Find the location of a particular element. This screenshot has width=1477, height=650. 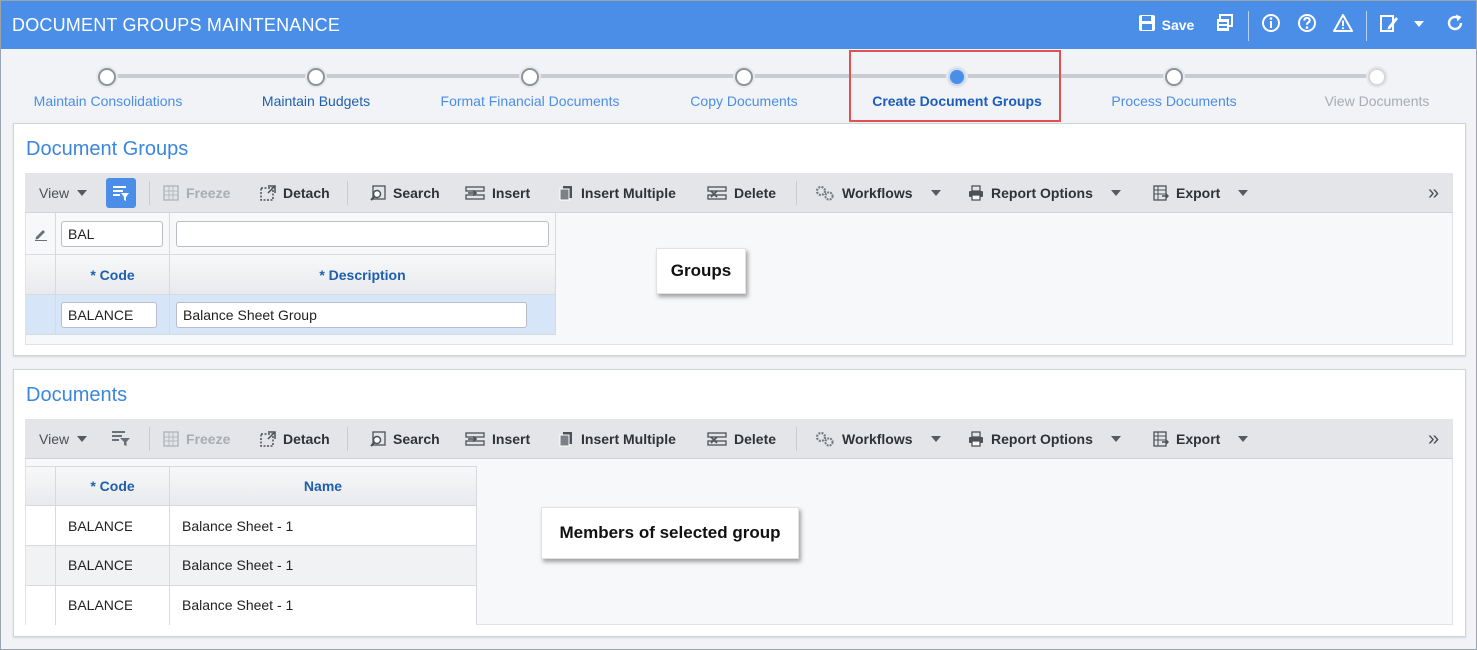

toolbar-separator is located at coordinates (149, 439).